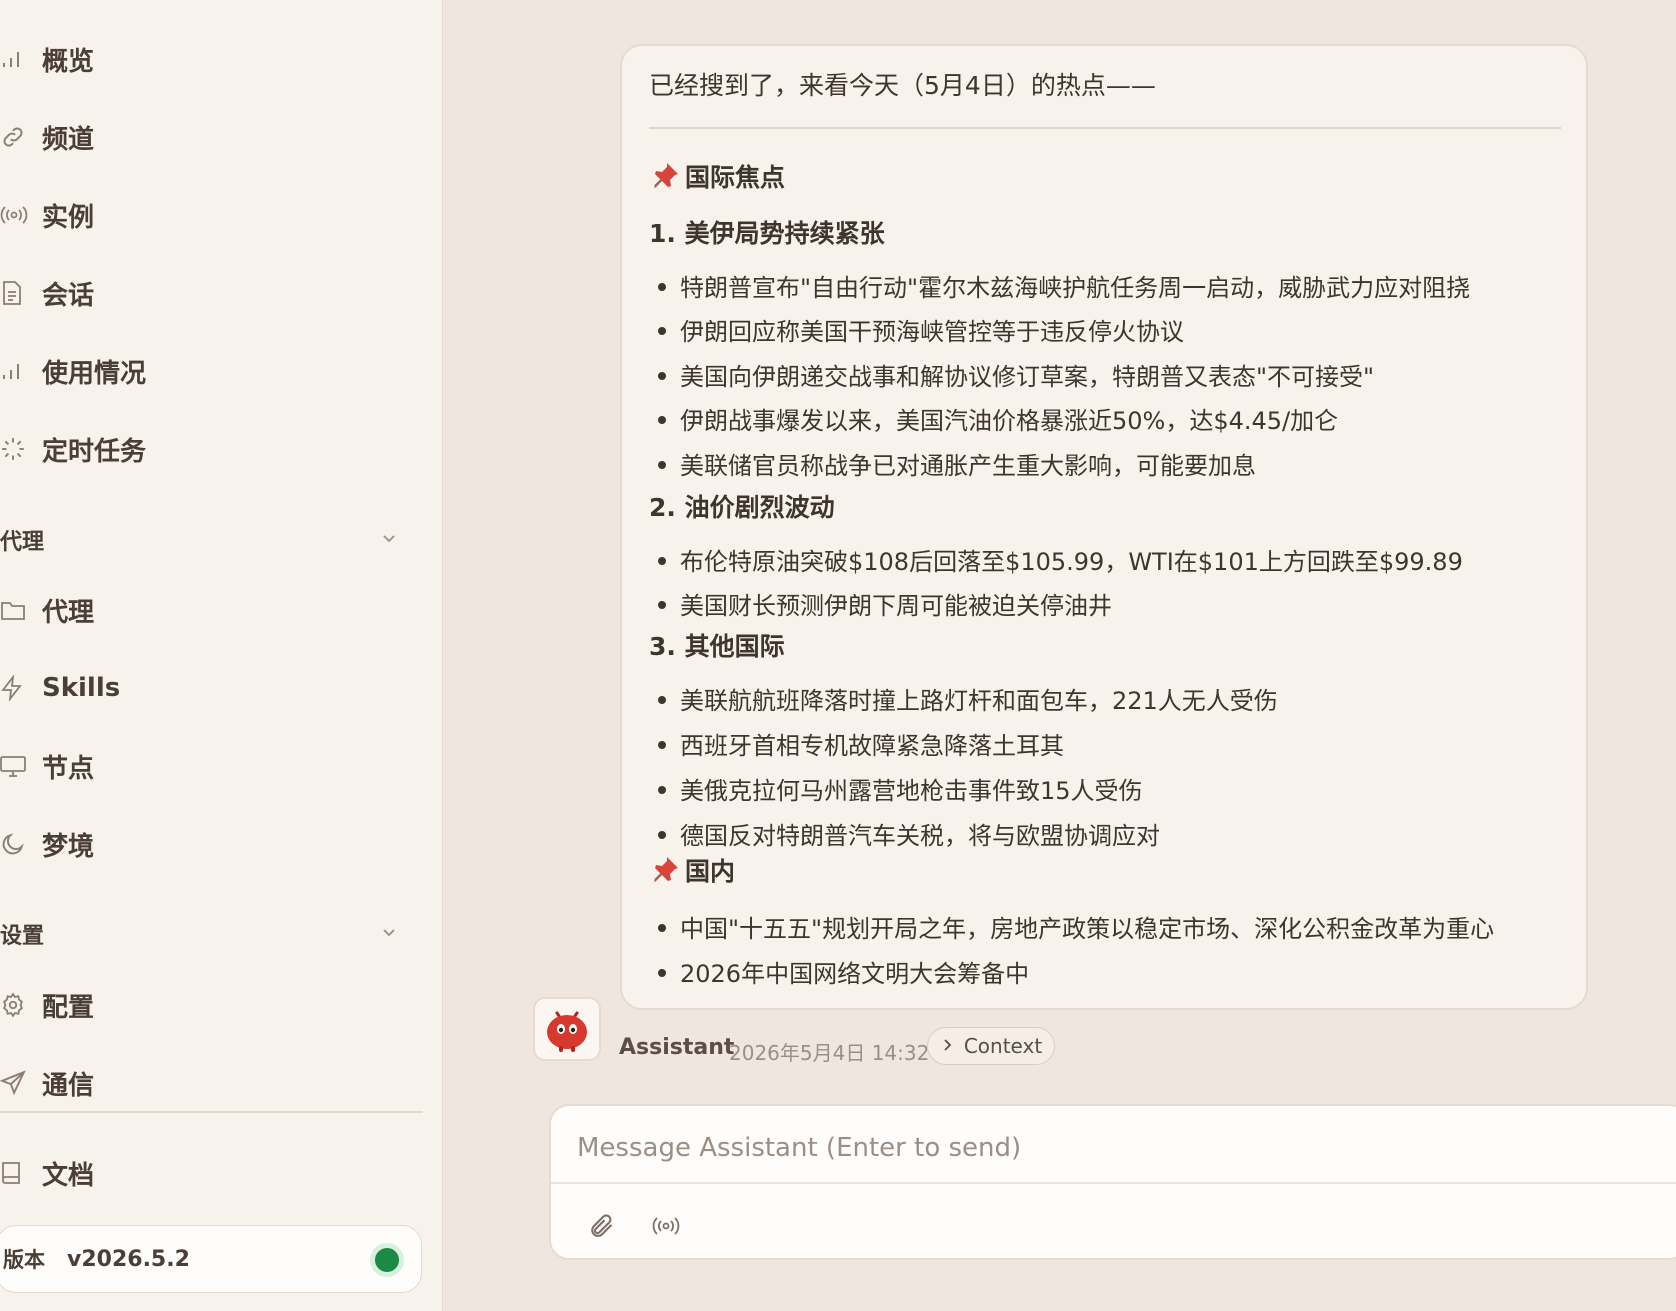  I want to click on list-item: 美国向伊朗递交战事和解协议修订草案，特朗普又表态"不可接受", so click(1016, 374).